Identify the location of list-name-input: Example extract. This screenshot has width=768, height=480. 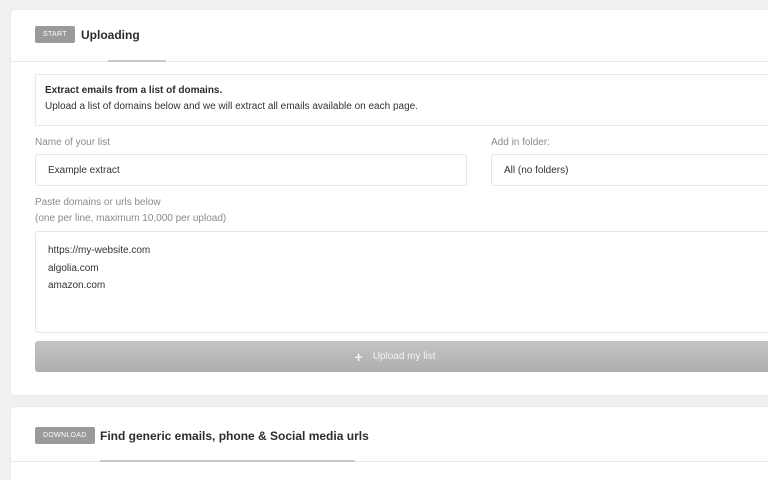
(251, 170).